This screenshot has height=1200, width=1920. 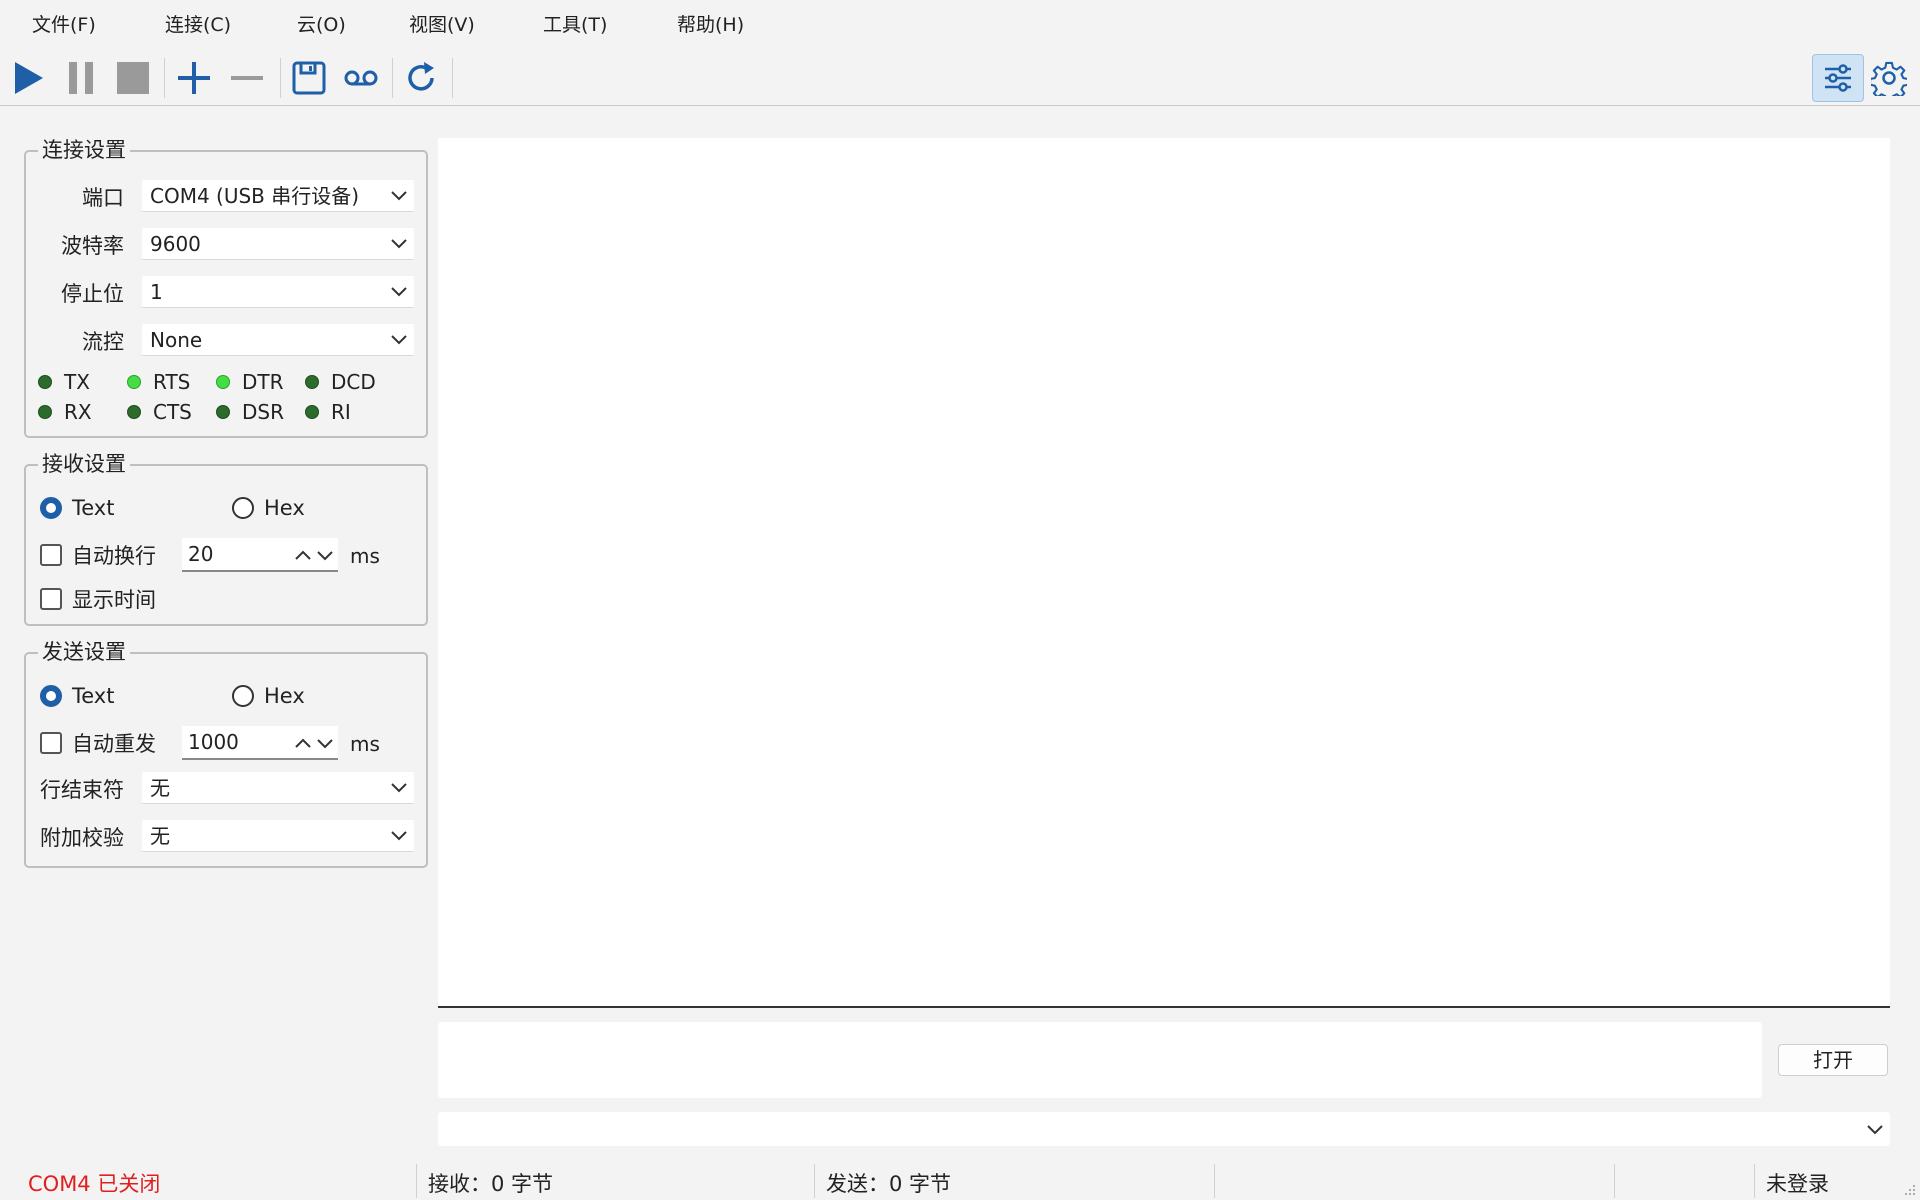 I want to click on send-text-radio: Text, so click(x=77, y=696).